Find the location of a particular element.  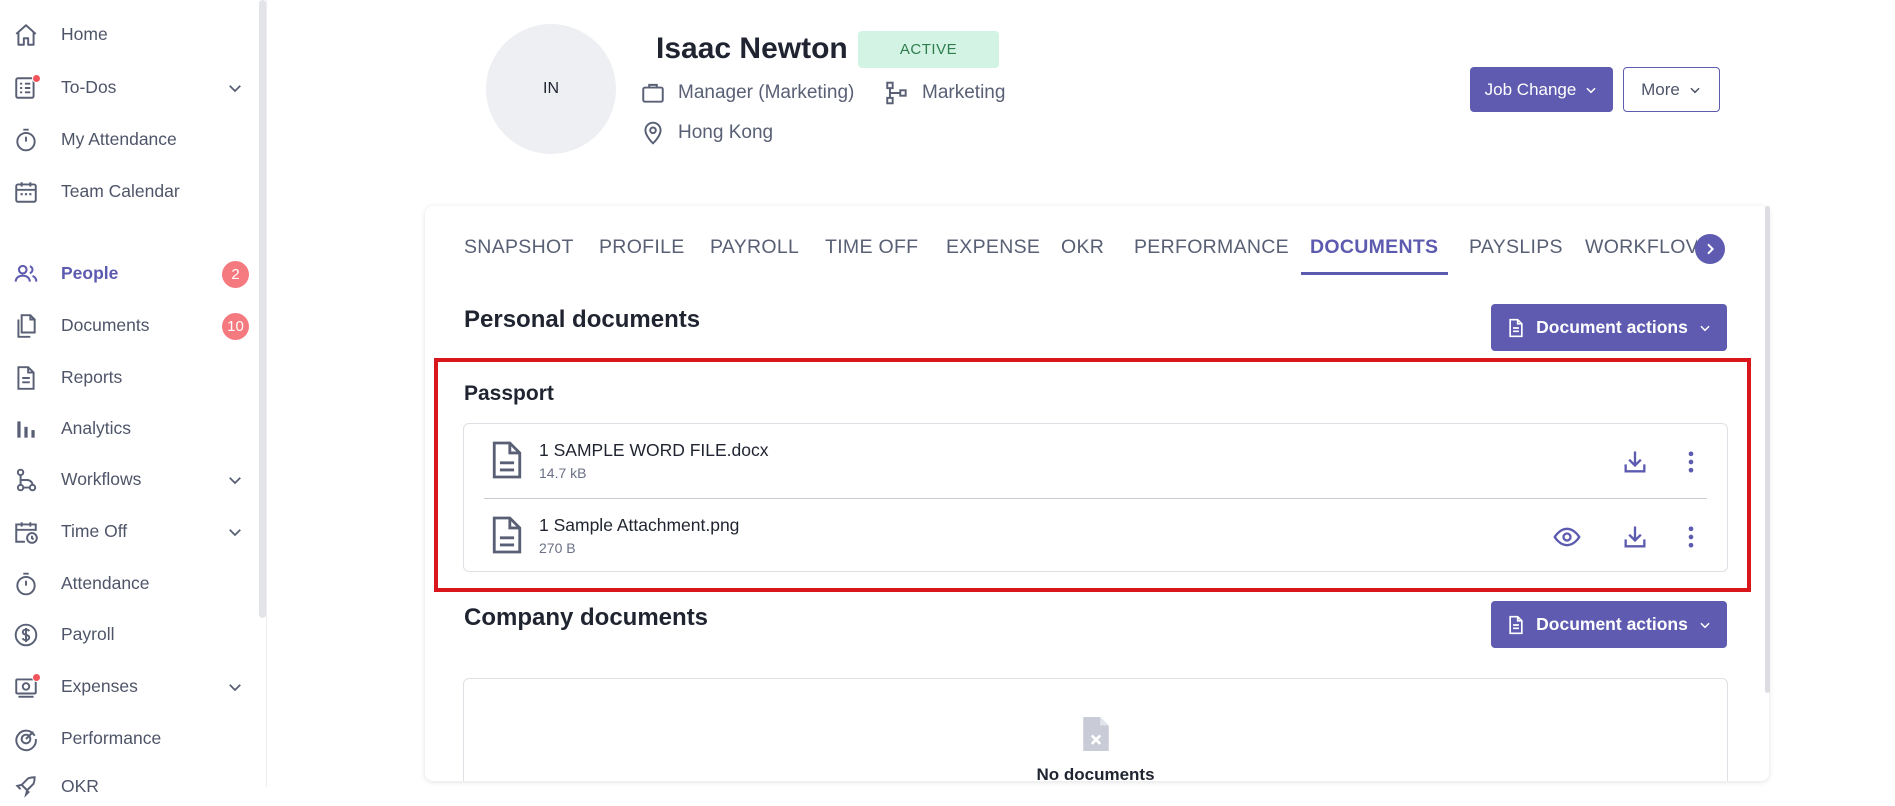

sidebar-item-documents: Documents 10 is located at coordinates (129, 325).